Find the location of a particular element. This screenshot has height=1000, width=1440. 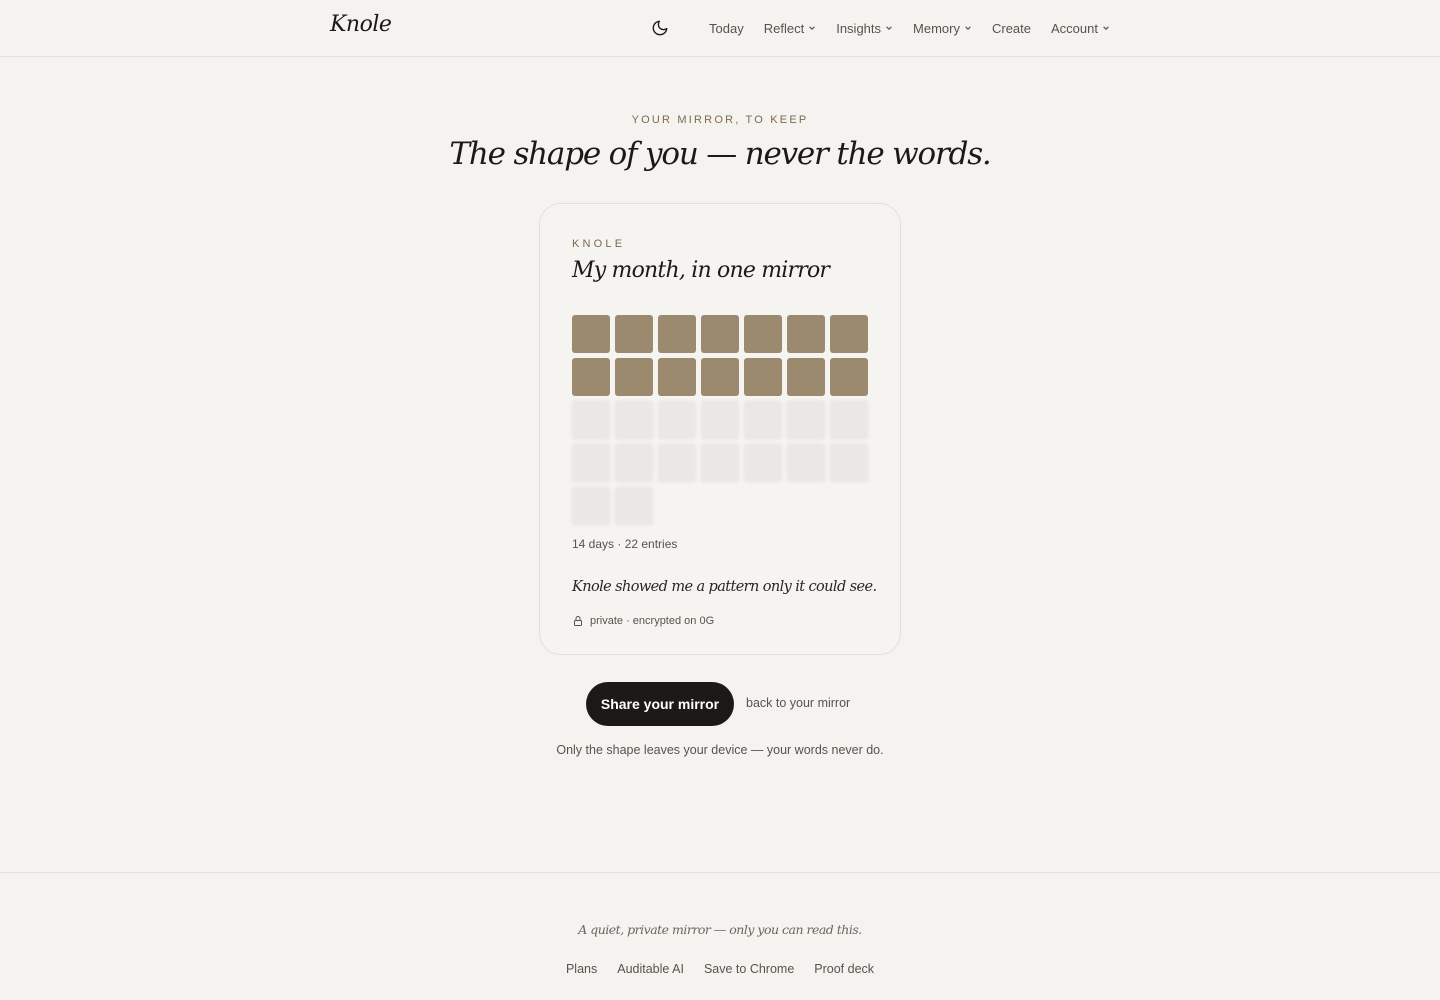

nav-label: Create is located at coordinates (1011, 28).